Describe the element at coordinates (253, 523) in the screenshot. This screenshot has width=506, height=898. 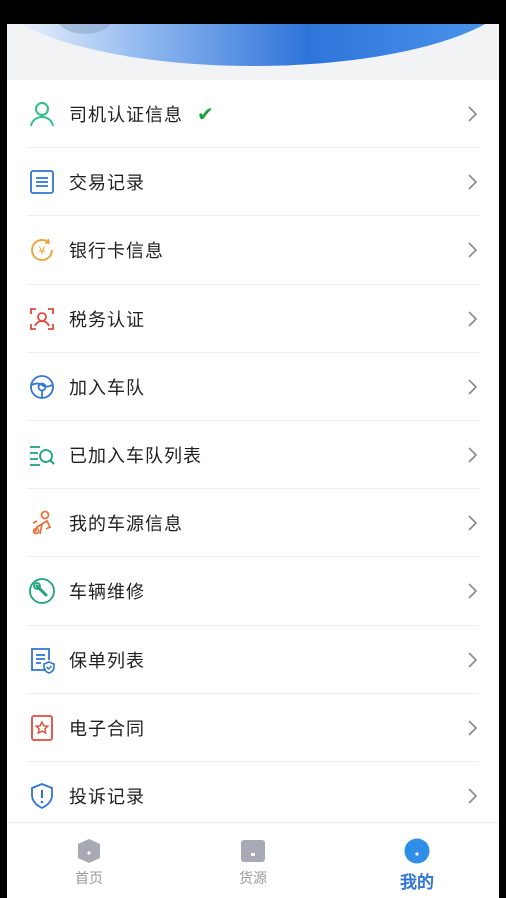
I see `menu-item-vehicle-source: 我的车源信息` at that location.